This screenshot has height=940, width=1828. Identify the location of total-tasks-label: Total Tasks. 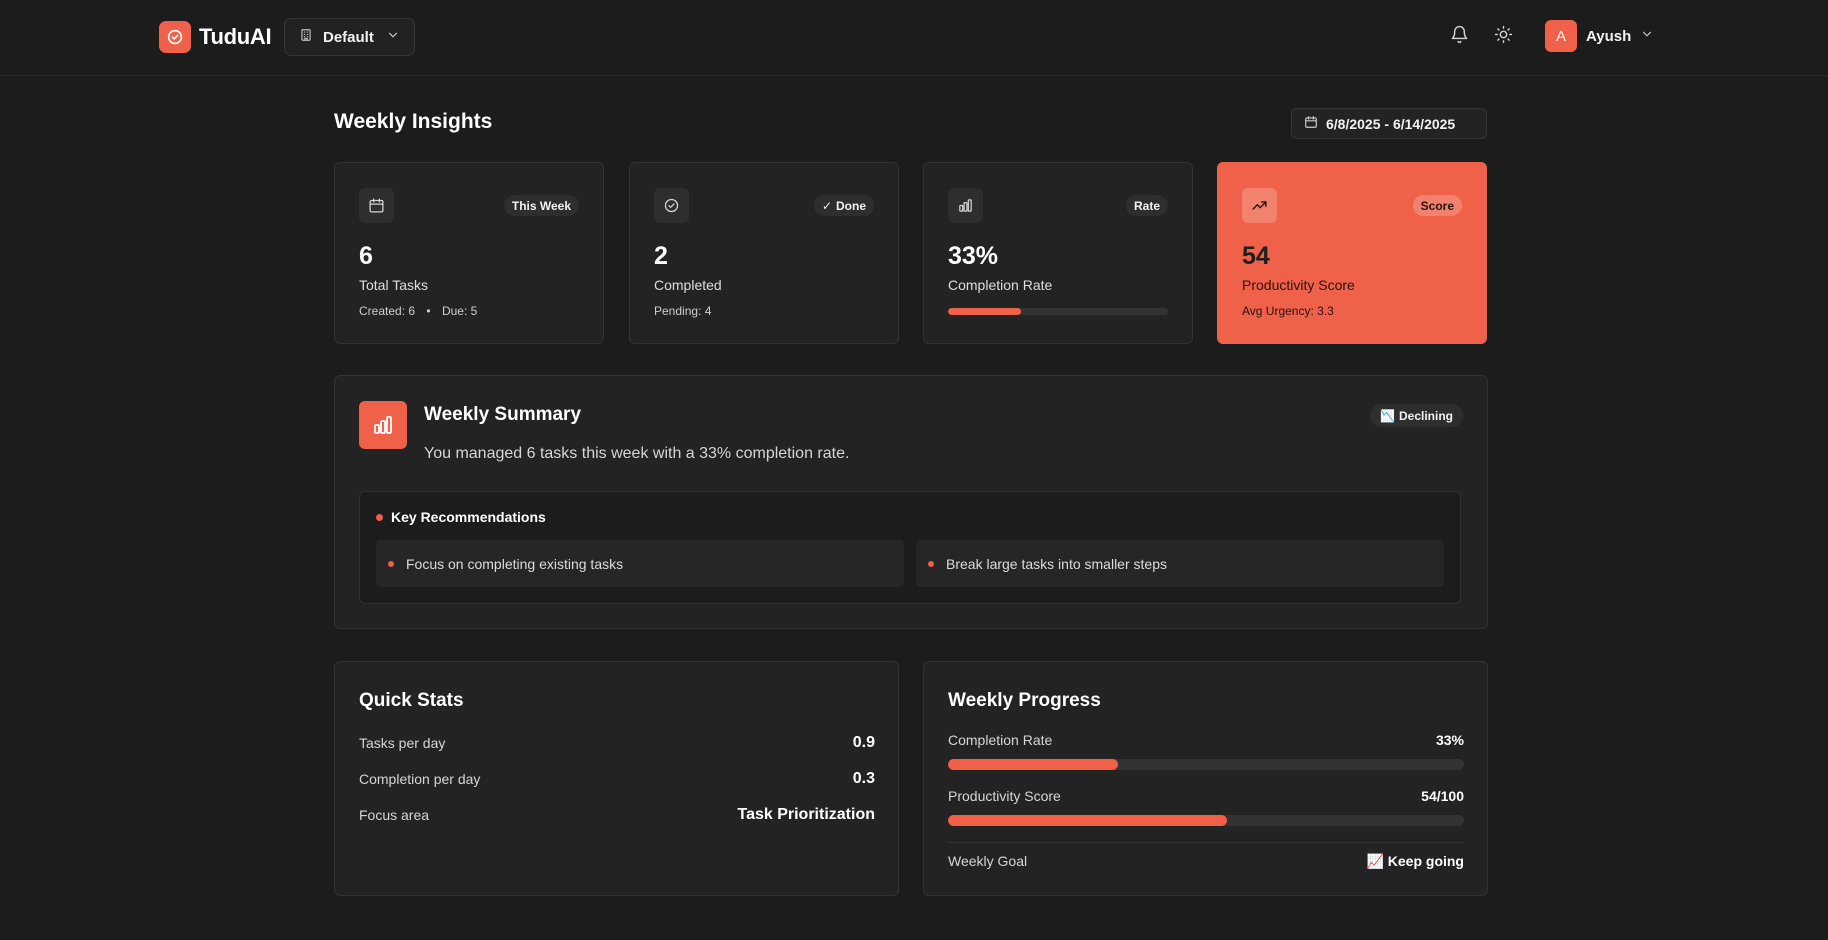
(393, 285).